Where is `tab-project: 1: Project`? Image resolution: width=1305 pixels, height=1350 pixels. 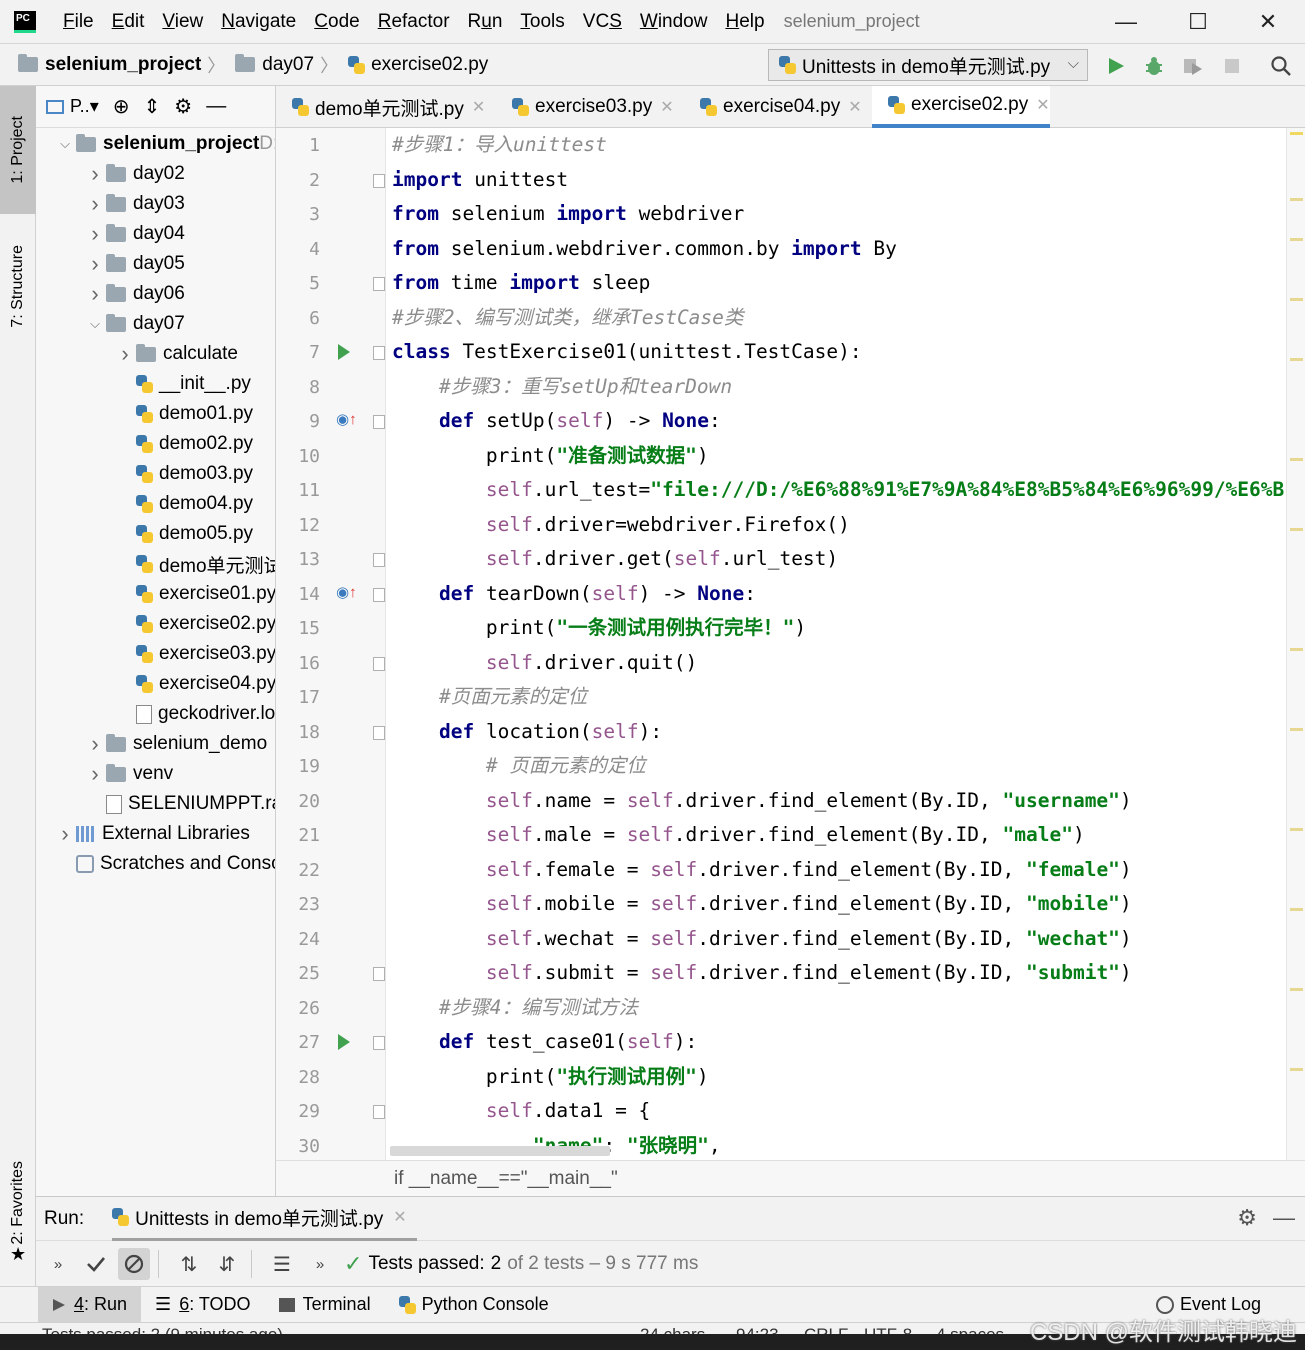
tab-project: 1: Project is located at coordinates (18, 150).